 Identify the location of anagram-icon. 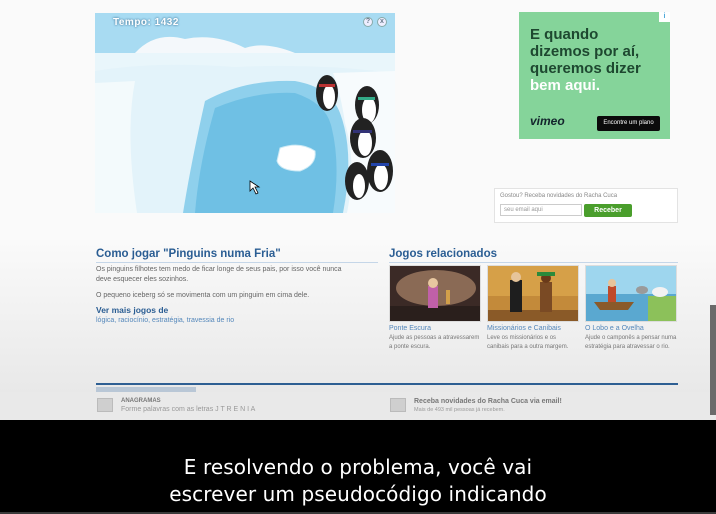
(105, 405).